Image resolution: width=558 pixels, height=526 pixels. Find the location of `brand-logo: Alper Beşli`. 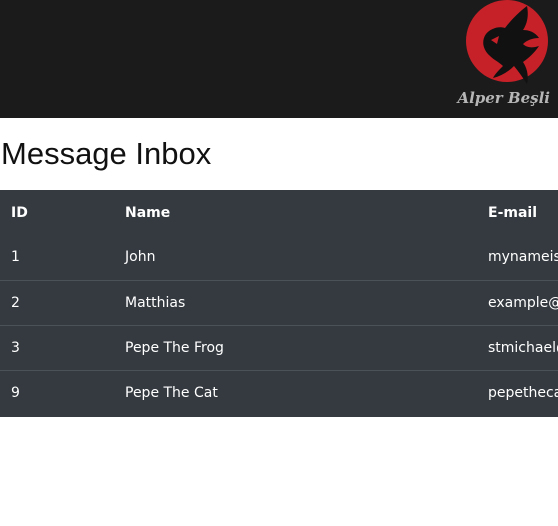

brand-logo: Alper Beşli is located at coordinates (505, 56).